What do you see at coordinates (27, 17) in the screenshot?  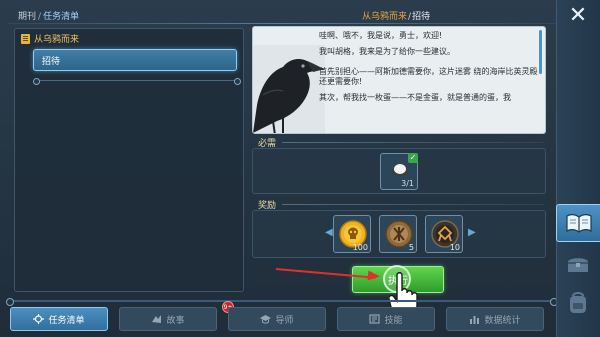 I see `breadcrumb-root: 期刊` at bounding box center [27, 17].